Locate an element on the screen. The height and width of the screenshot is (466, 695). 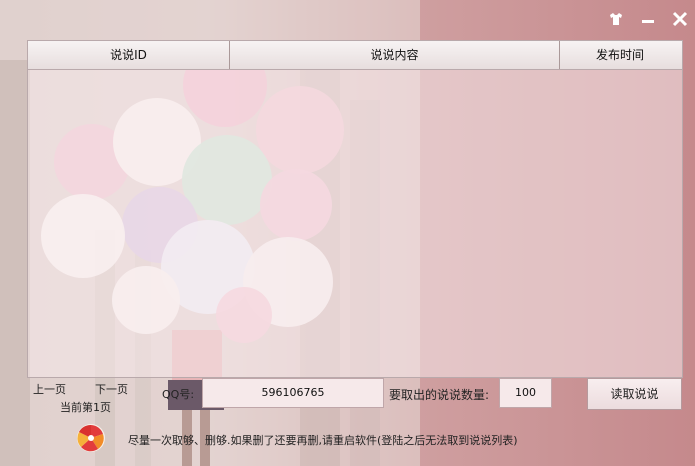
skin-button is located at coordinates (616, 19).